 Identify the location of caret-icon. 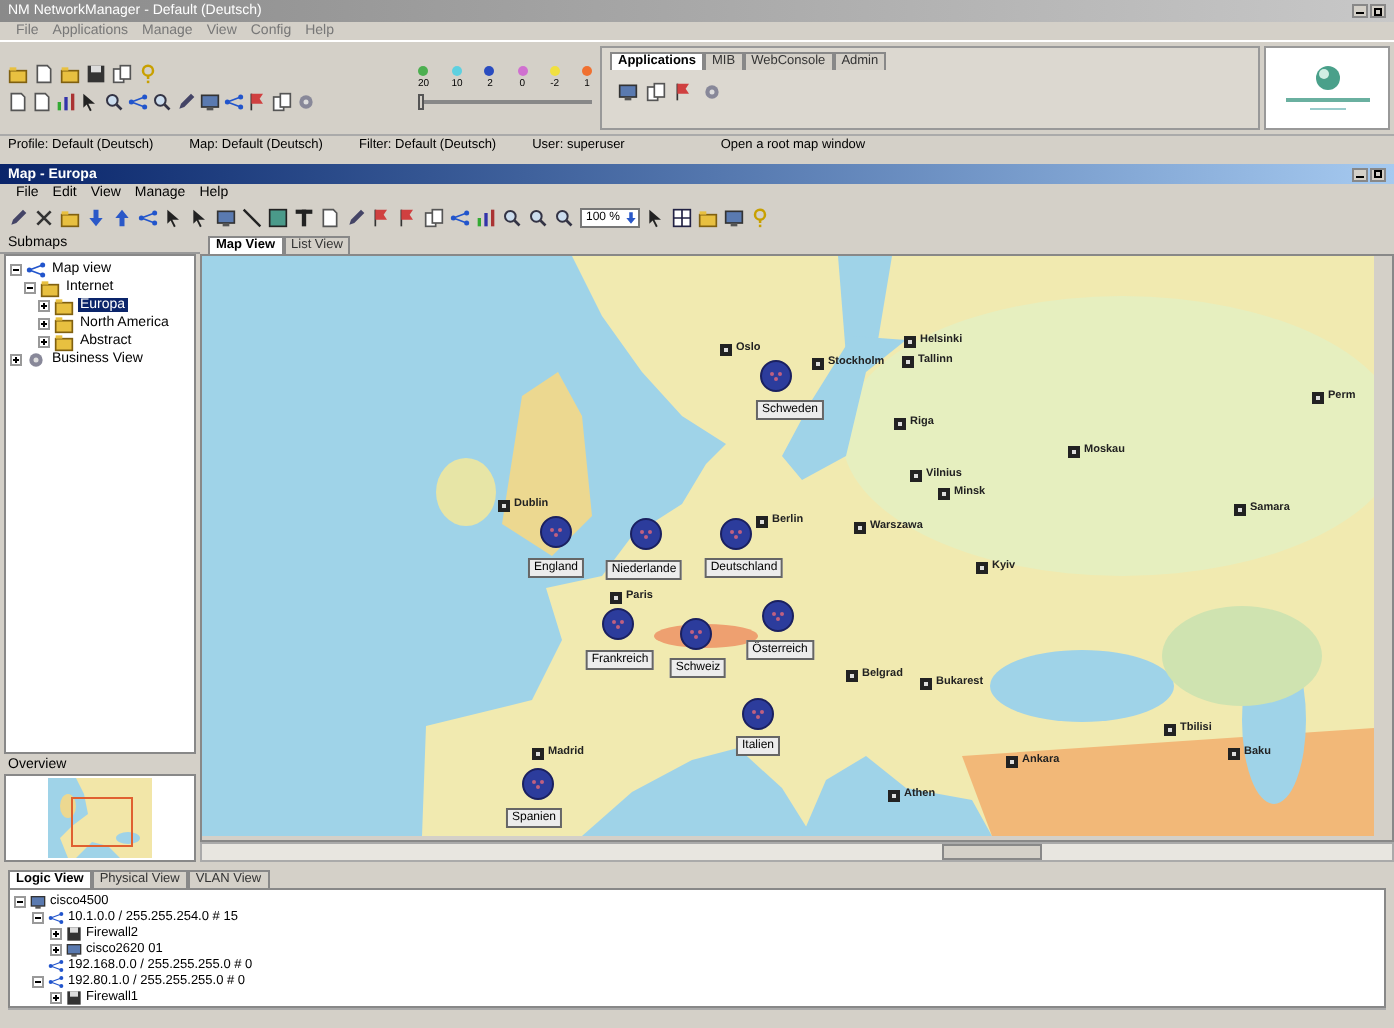
(631, 218).